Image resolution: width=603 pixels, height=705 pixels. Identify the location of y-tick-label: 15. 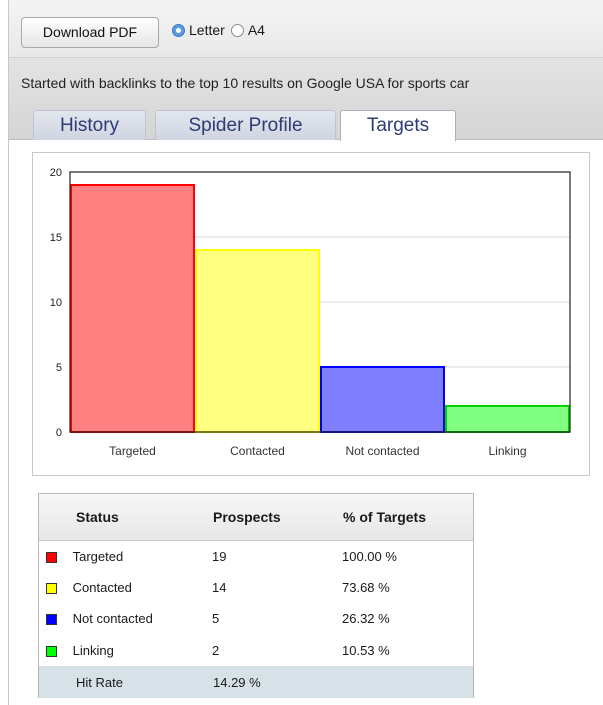
(56, 238).